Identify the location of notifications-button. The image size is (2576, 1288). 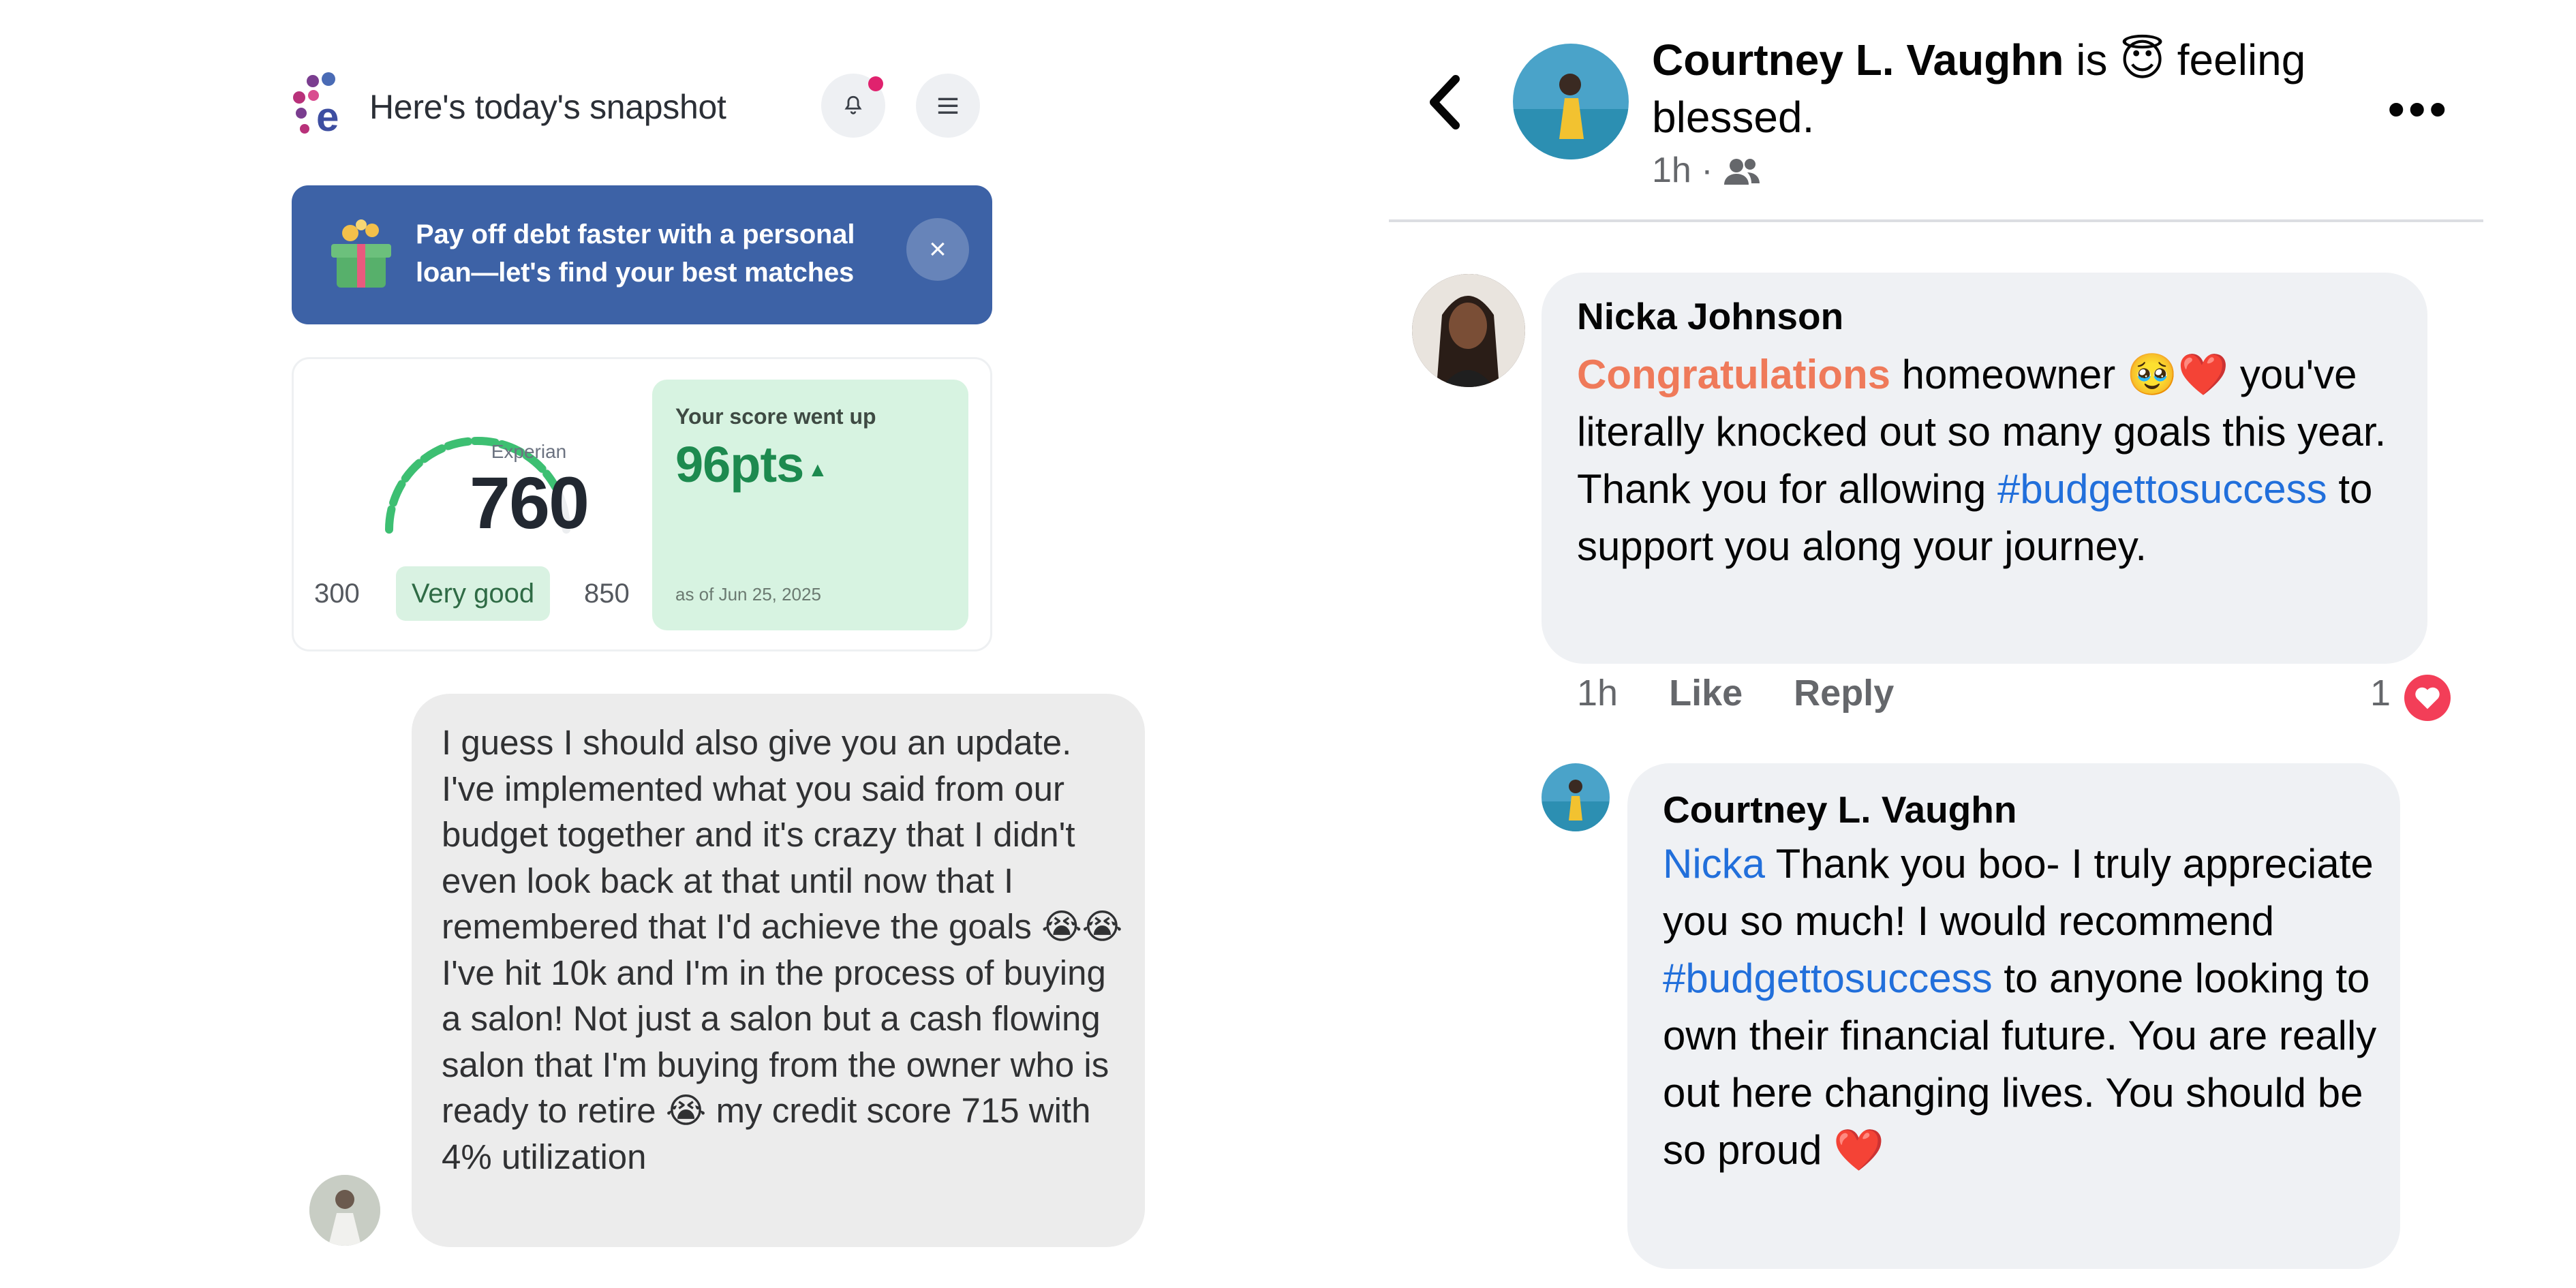
(853, 106).